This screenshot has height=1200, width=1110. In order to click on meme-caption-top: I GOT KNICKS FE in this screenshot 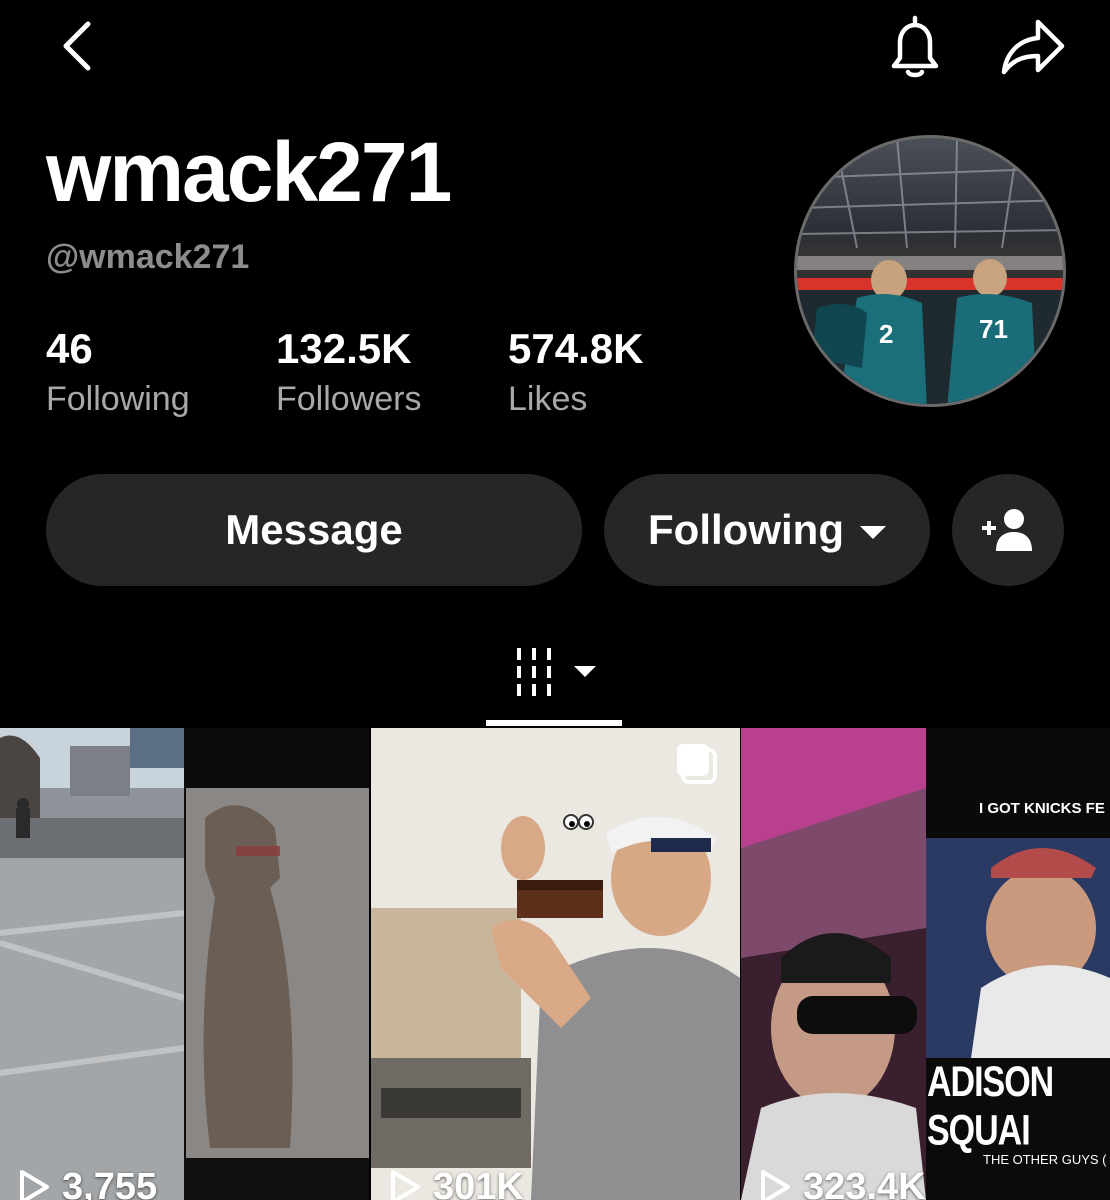, I will do `click(1042, 808)`.